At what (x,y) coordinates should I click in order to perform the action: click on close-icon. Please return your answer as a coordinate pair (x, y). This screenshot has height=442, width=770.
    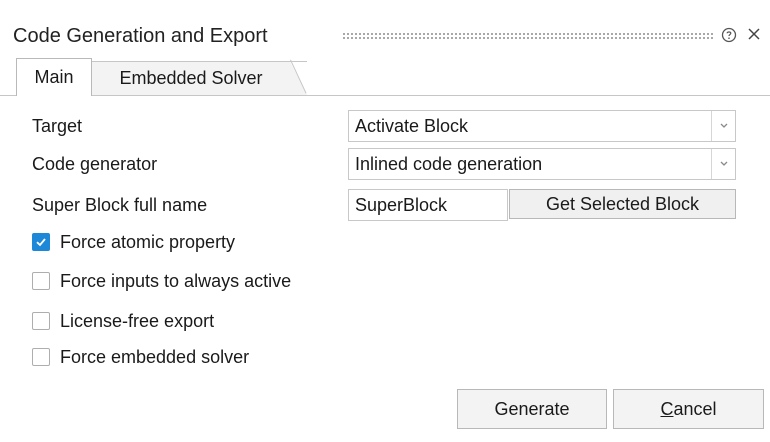
    Looking at the image, I should click on (754, 34).